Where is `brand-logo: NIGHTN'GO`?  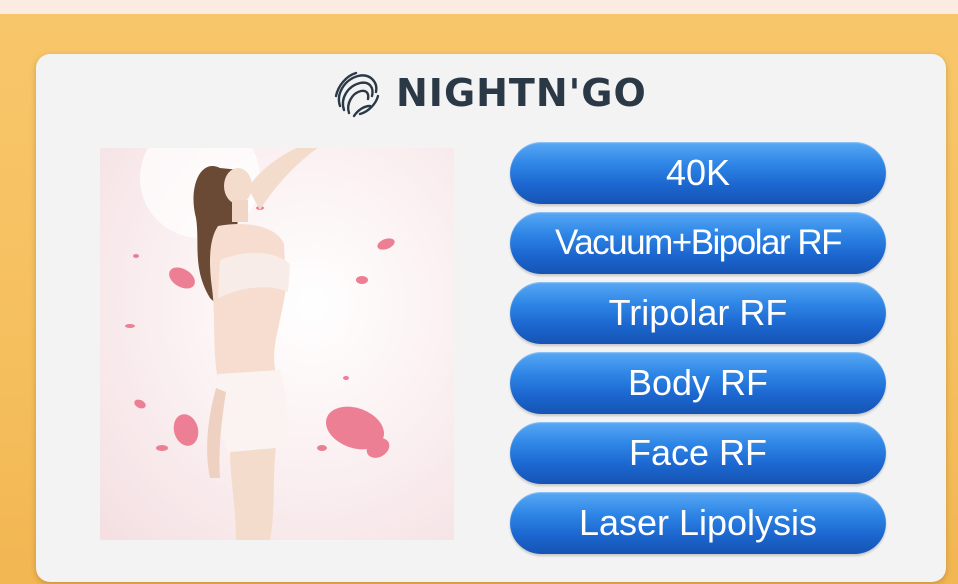
brand-logo: NIGHTN'GO is located at coordinates (488, 93).